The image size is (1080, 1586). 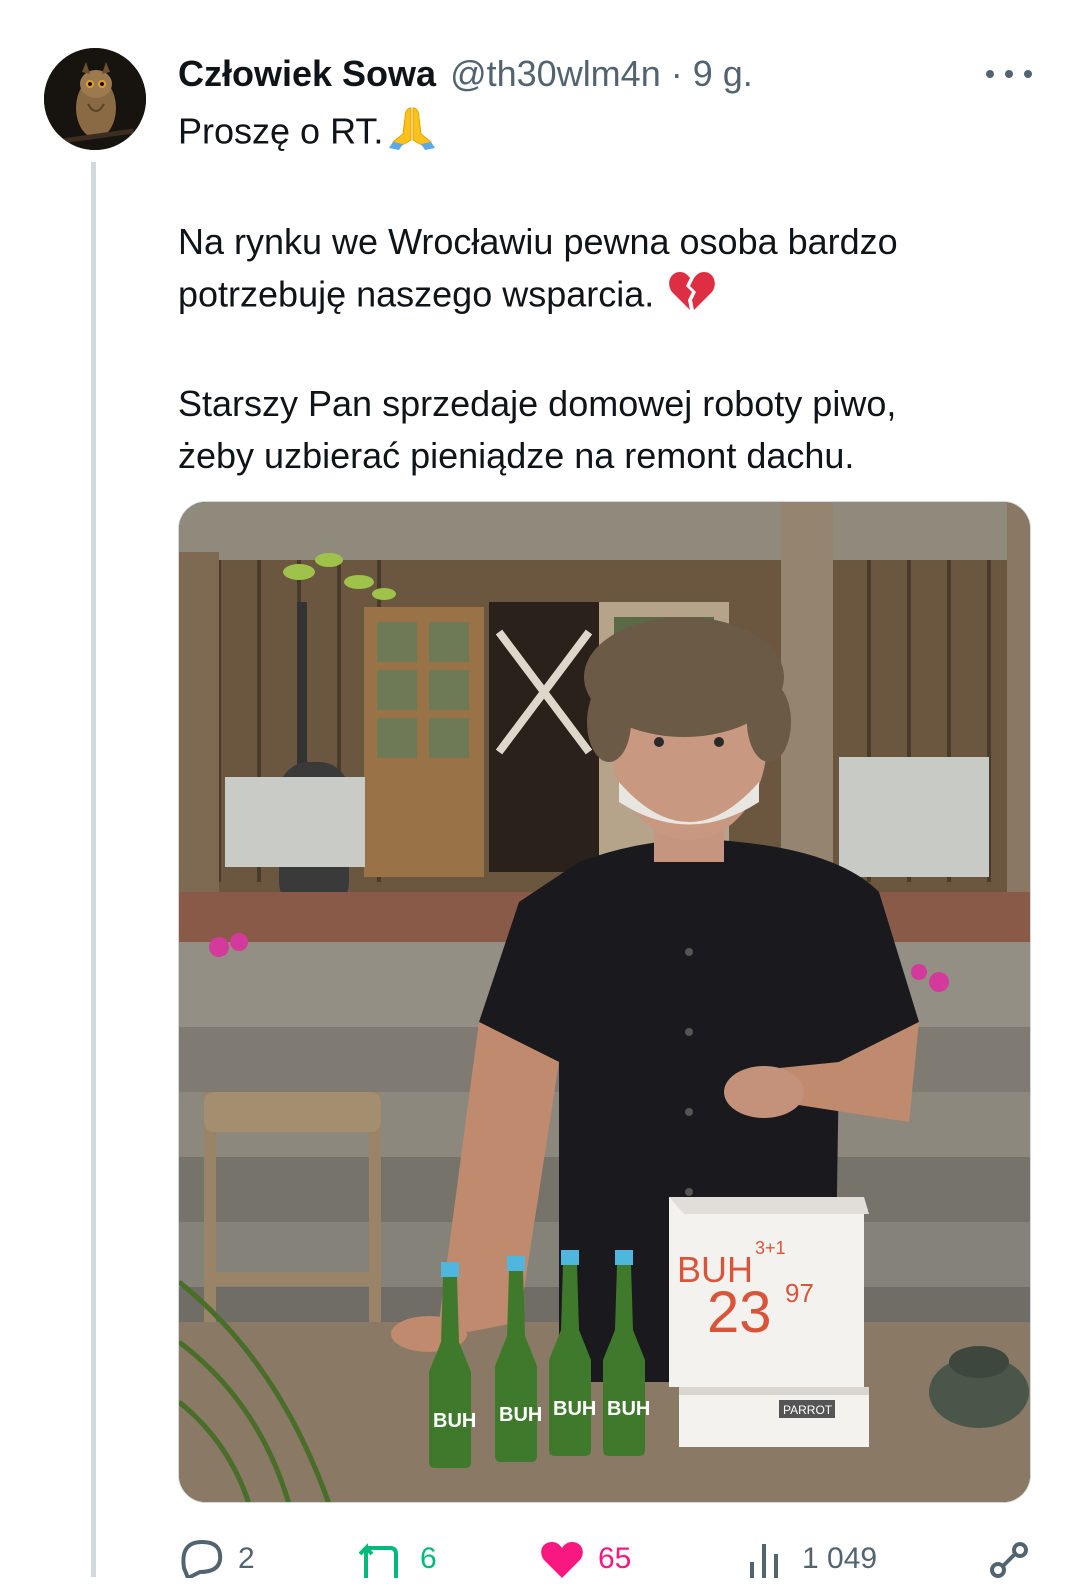 What do you see at coordinates (281, 131) in the screenshot?
I see `tweet-text-line: Proszę o RT.` at bounding box center [281, 131].